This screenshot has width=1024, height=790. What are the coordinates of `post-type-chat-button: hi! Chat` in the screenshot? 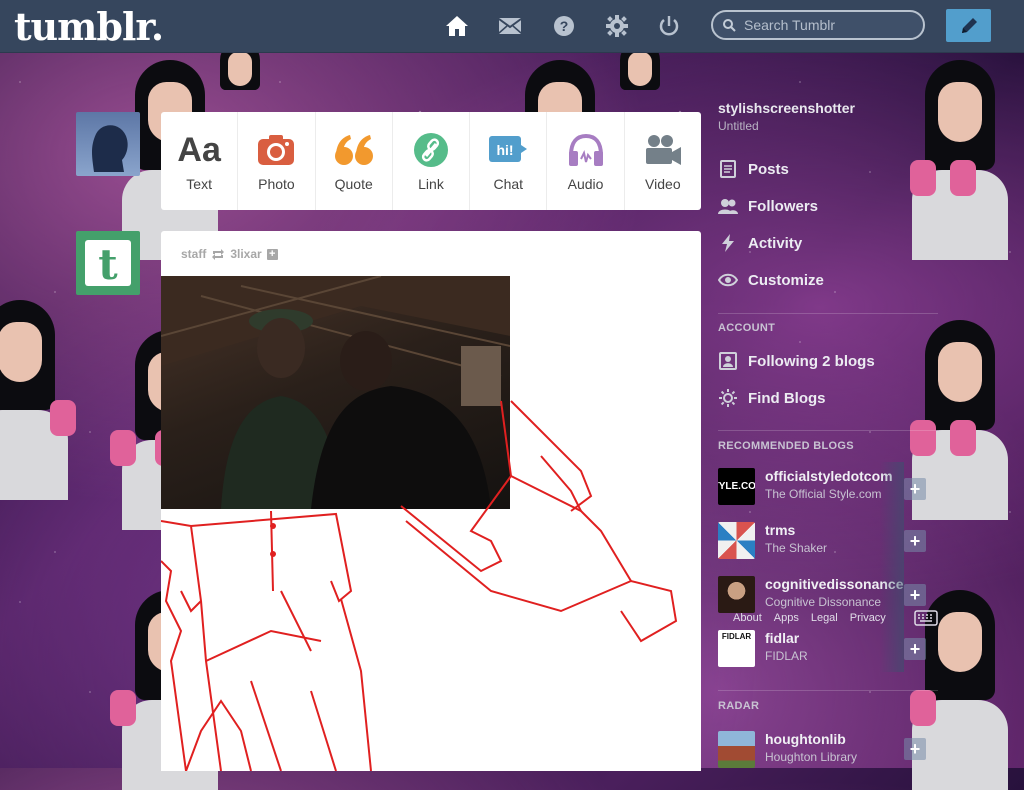 It's located at (509, 161).